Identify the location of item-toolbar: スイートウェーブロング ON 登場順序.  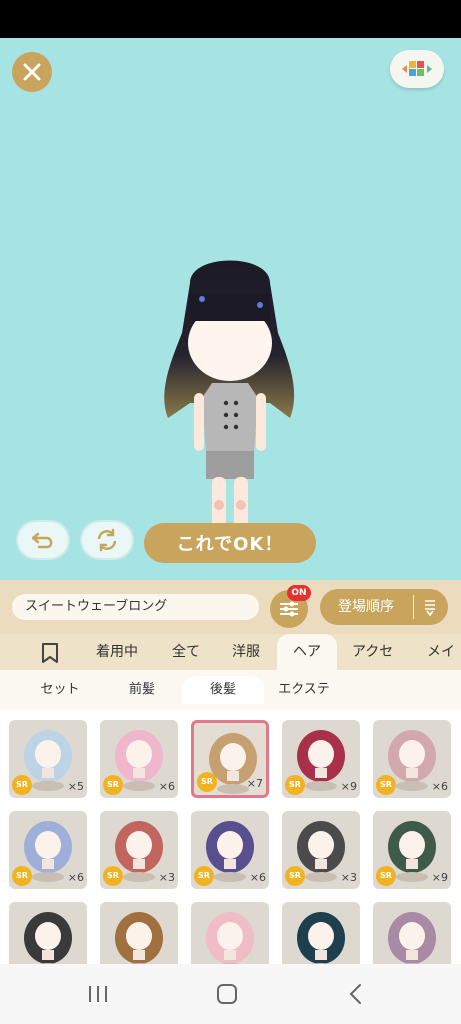
(230, 607).